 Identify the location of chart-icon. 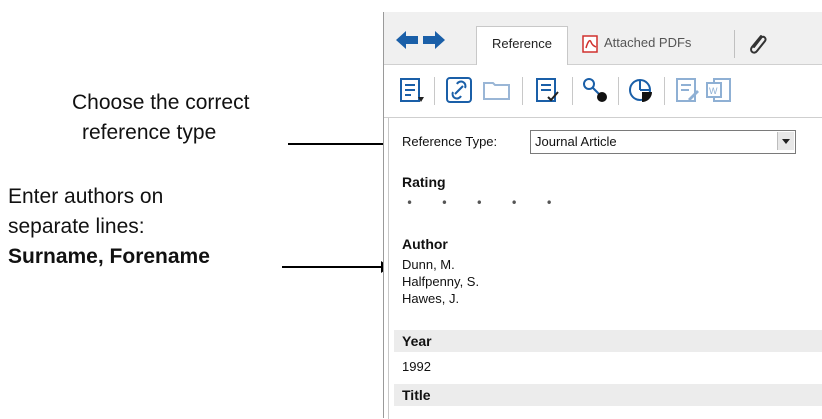
(641, 90).